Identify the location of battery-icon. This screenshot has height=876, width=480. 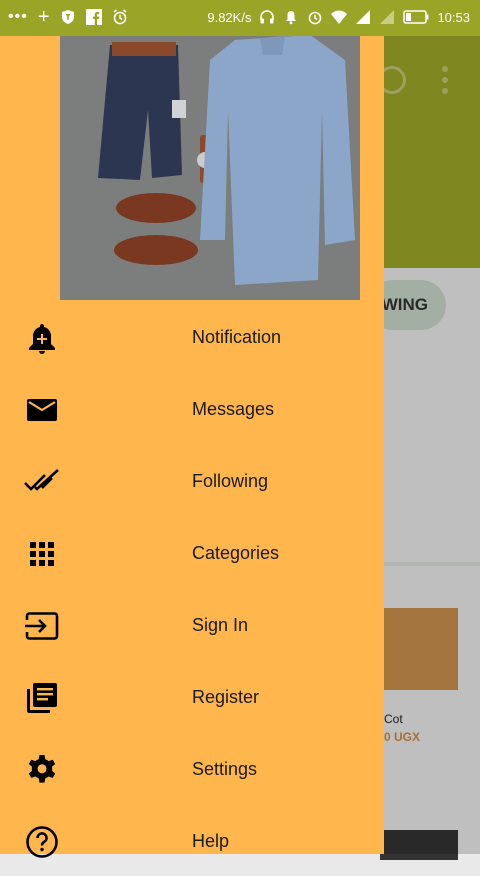
(416, 17).